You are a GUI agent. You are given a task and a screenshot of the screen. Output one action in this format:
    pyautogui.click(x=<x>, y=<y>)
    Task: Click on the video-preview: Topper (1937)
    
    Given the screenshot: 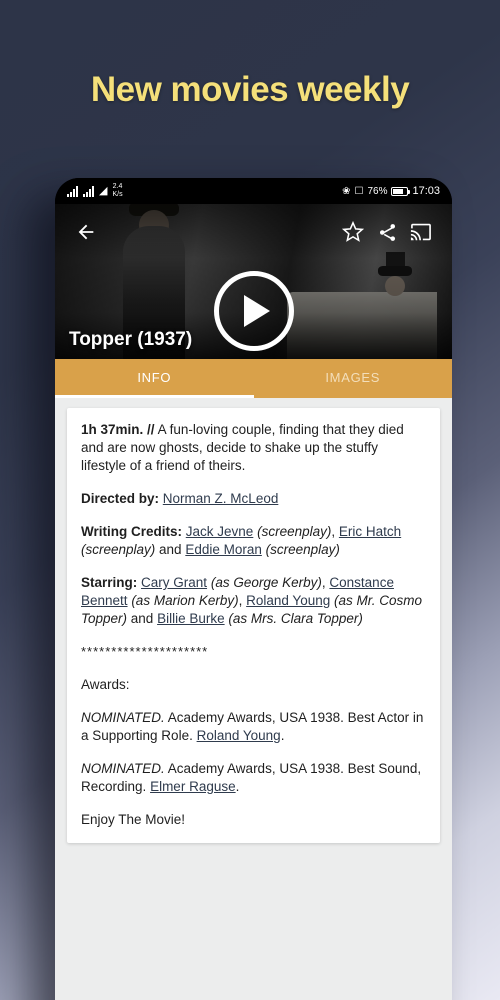 What is the action you would take?
    pyautogui.click(x=253, y=281)
    